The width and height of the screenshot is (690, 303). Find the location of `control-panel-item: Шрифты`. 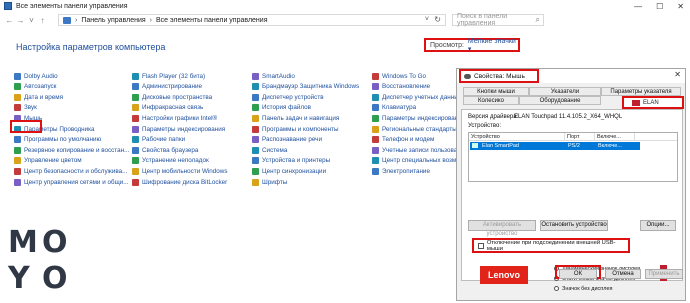

control-panel-item: Шрифты is located at coordinates (269, 182).